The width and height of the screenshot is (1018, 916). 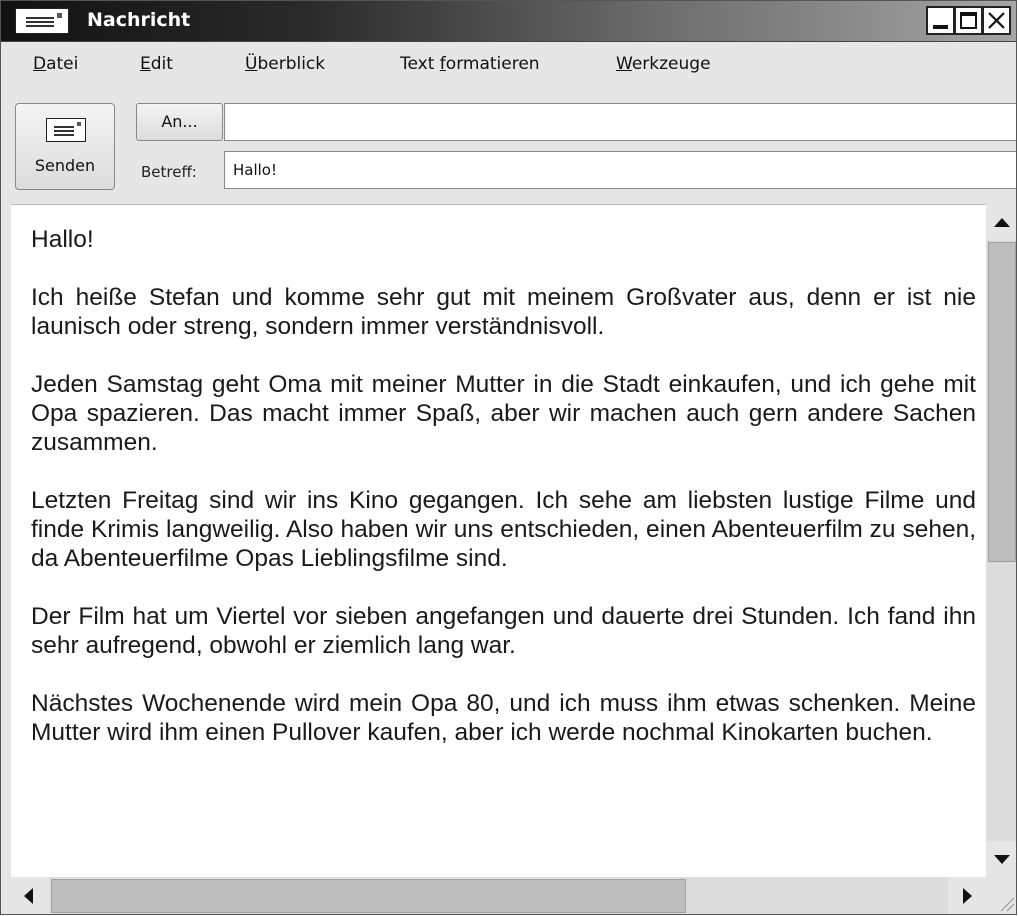 I want to click on menu-text-formatieren: Text formatieren, so click(x=470, y=64).